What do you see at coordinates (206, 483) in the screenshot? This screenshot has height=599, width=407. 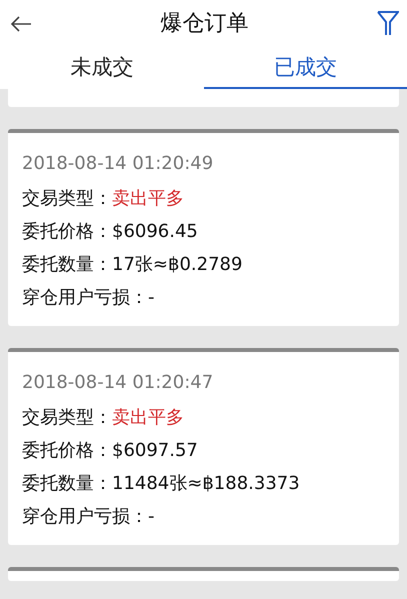 I see `field-value: 11484张≈฿188.3373` at bounding box center [206, 483].